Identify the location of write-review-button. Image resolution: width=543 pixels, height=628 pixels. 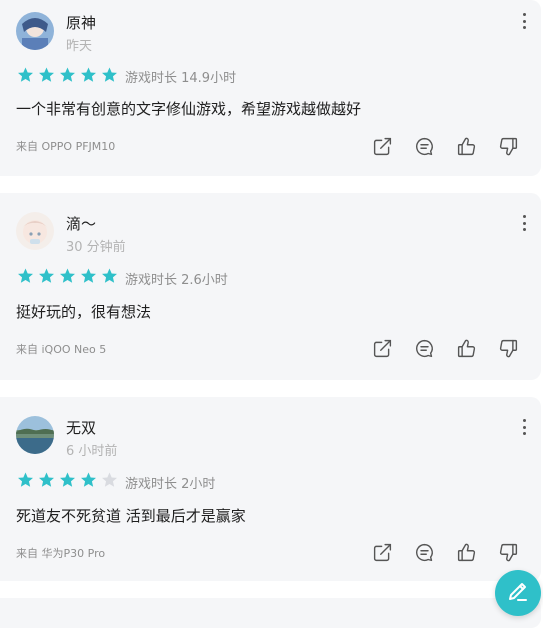
(518, 593).